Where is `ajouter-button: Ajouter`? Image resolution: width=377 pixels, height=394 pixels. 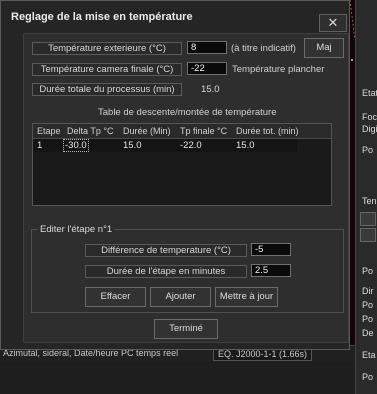
ajouter-button: Ajouter is located at coordinates (180, 297).